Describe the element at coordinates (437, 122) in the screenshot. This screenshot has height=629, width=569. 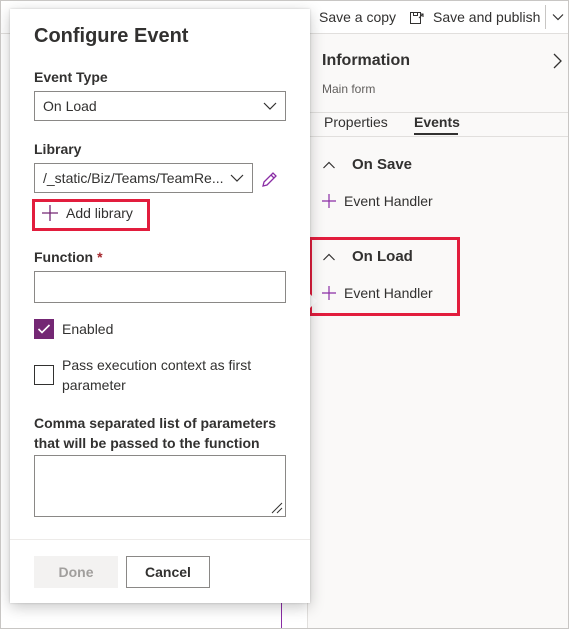
I see `tab-events: Events` at that location.